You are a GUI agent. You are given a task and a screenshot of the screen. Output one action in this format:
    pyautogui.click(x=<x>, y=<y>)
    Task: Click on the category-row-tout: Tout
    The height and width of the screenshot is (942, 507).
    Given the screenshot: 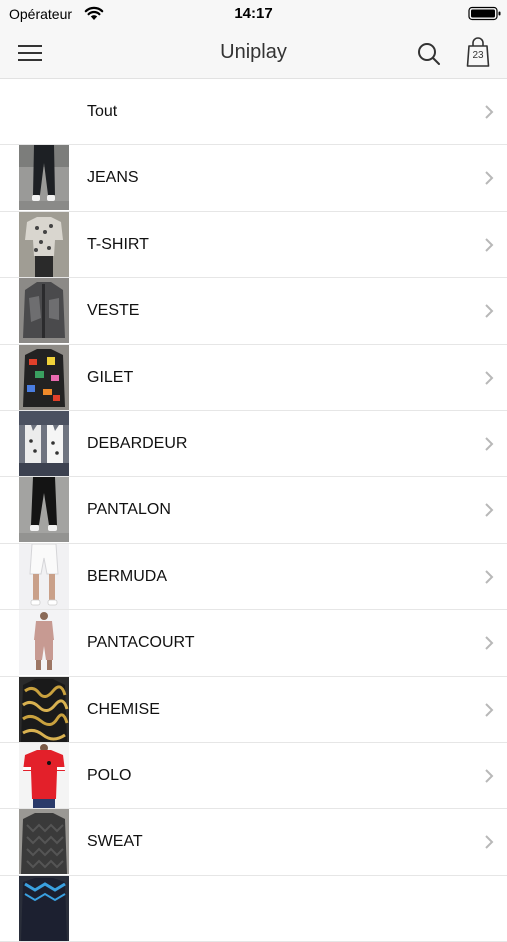 What is the action you would take?
    pyautogui.click(x=253, y=112)
    